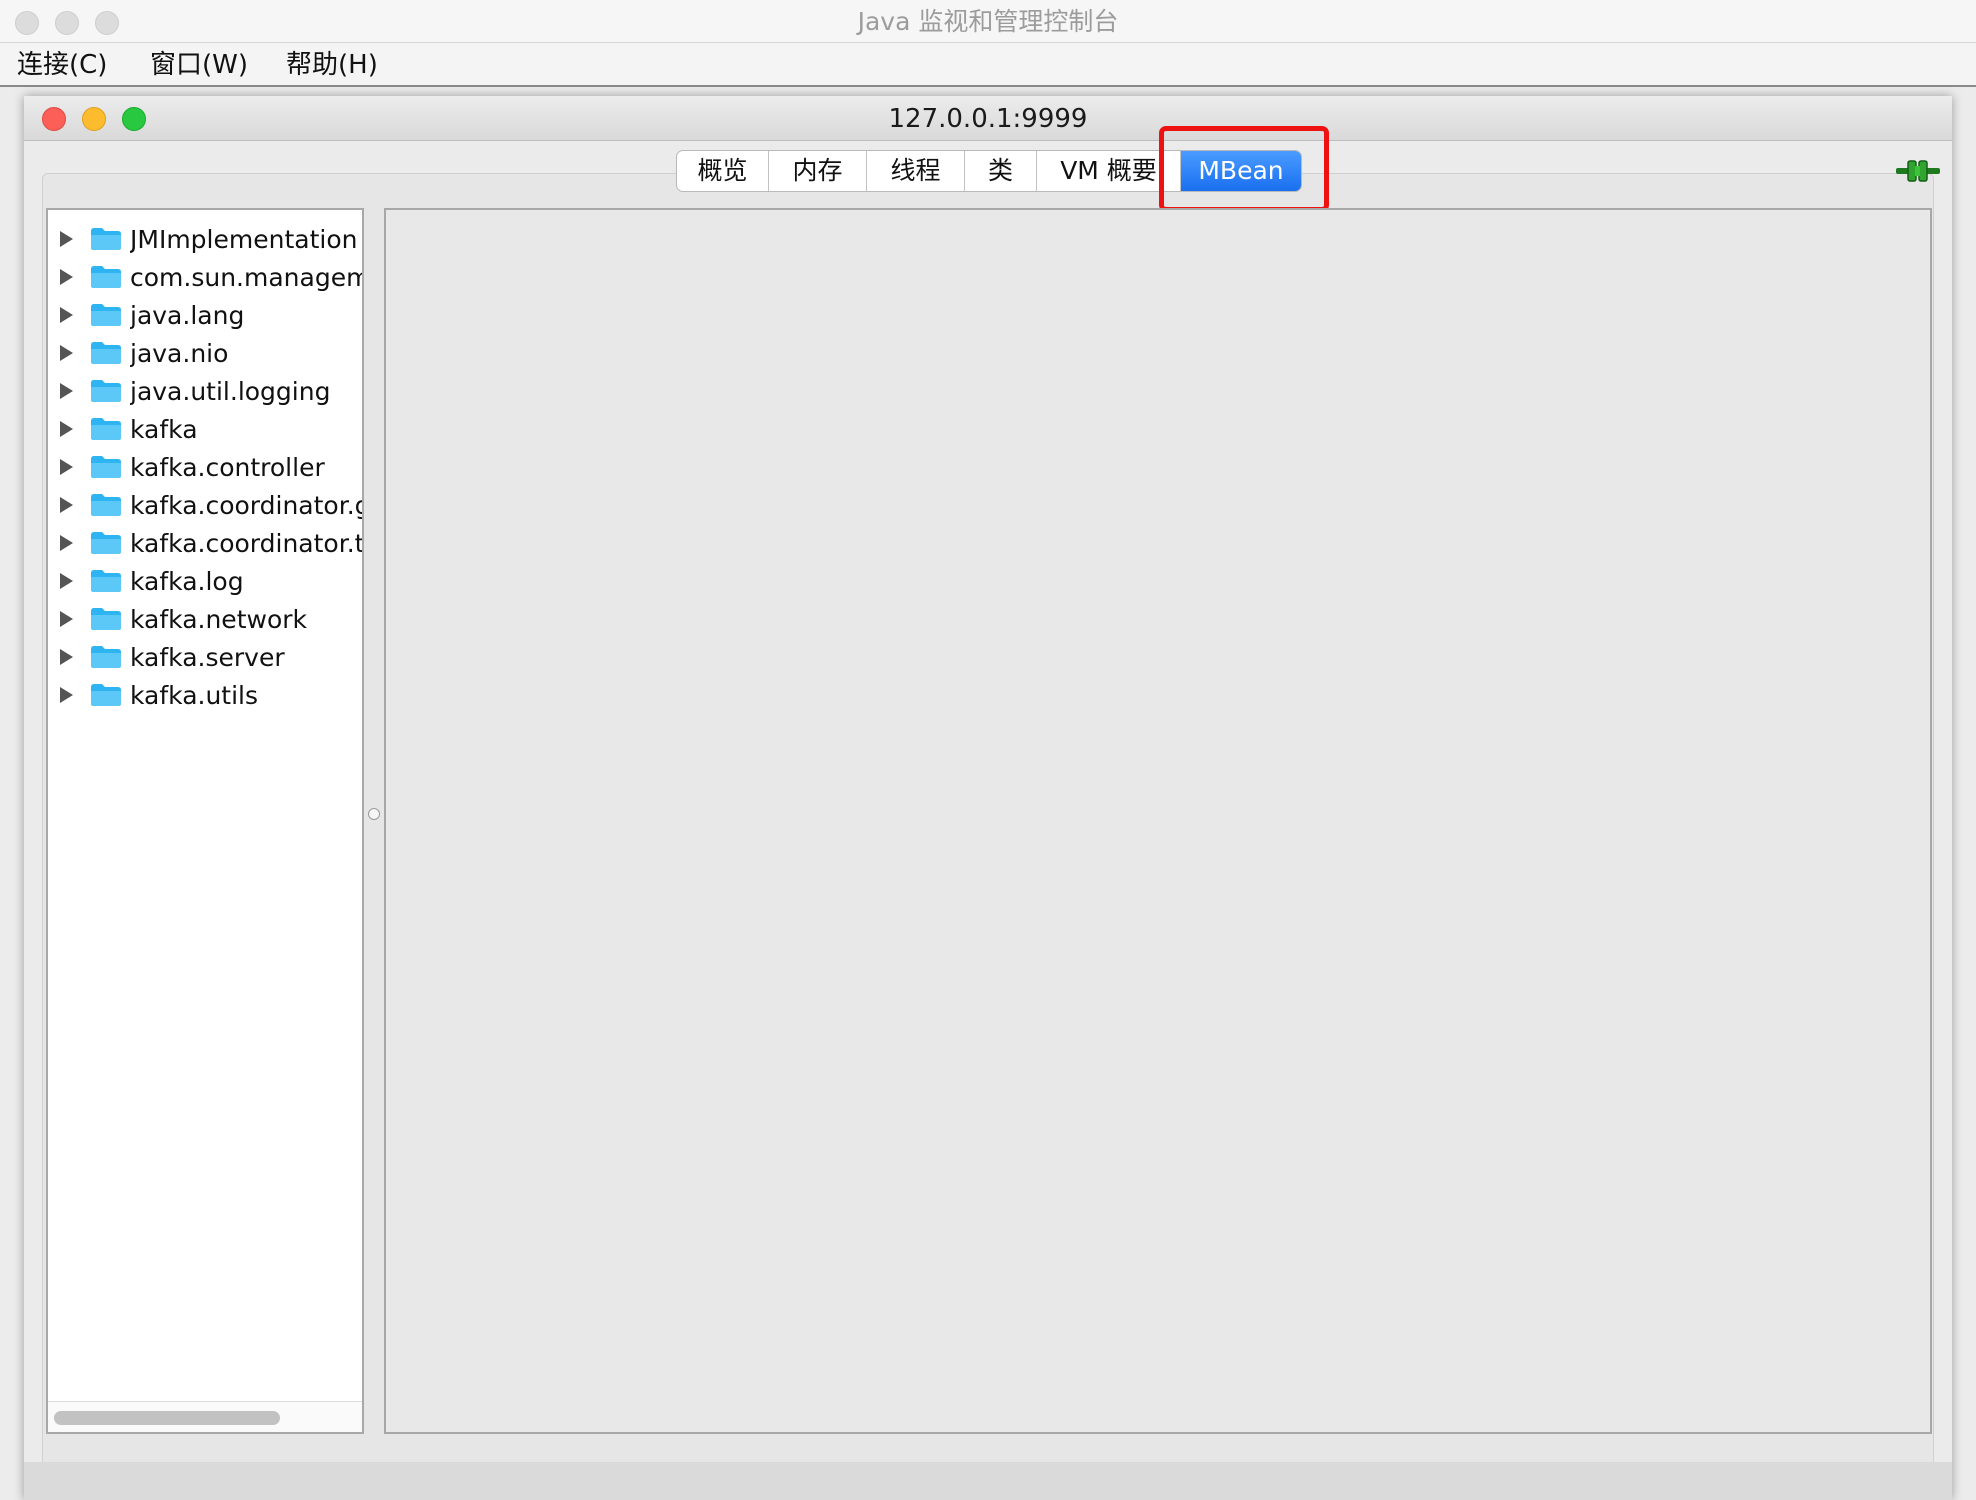  Describe the element at coordinates (244, 239) in the screenshot. I see `tree-item-label: JMImplementation` at that location.